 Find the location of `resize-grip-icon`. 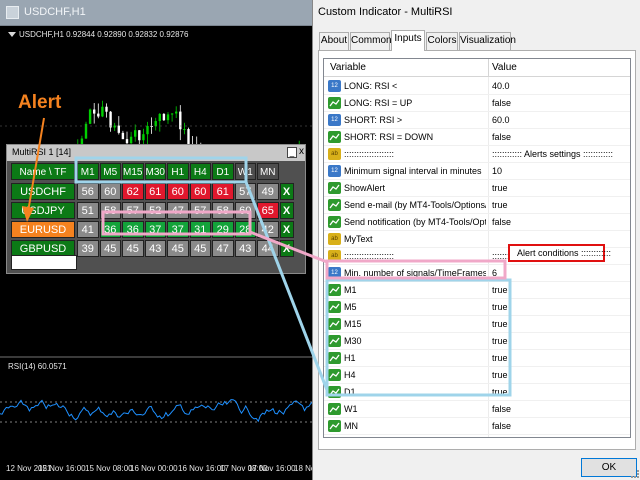

resize-grip-icon is located at coordinates (635, 474).